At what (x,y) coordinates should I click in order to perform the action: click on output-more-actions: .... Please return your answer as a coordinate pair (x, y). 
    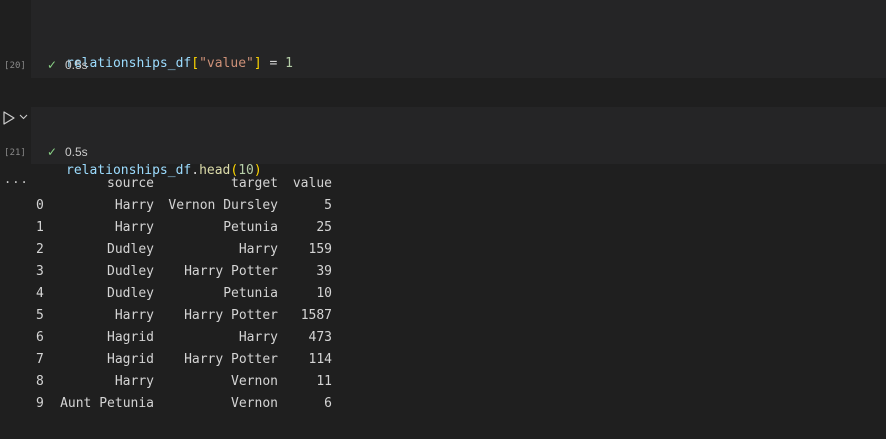
    Looking at the image, I should click on (16, 179).